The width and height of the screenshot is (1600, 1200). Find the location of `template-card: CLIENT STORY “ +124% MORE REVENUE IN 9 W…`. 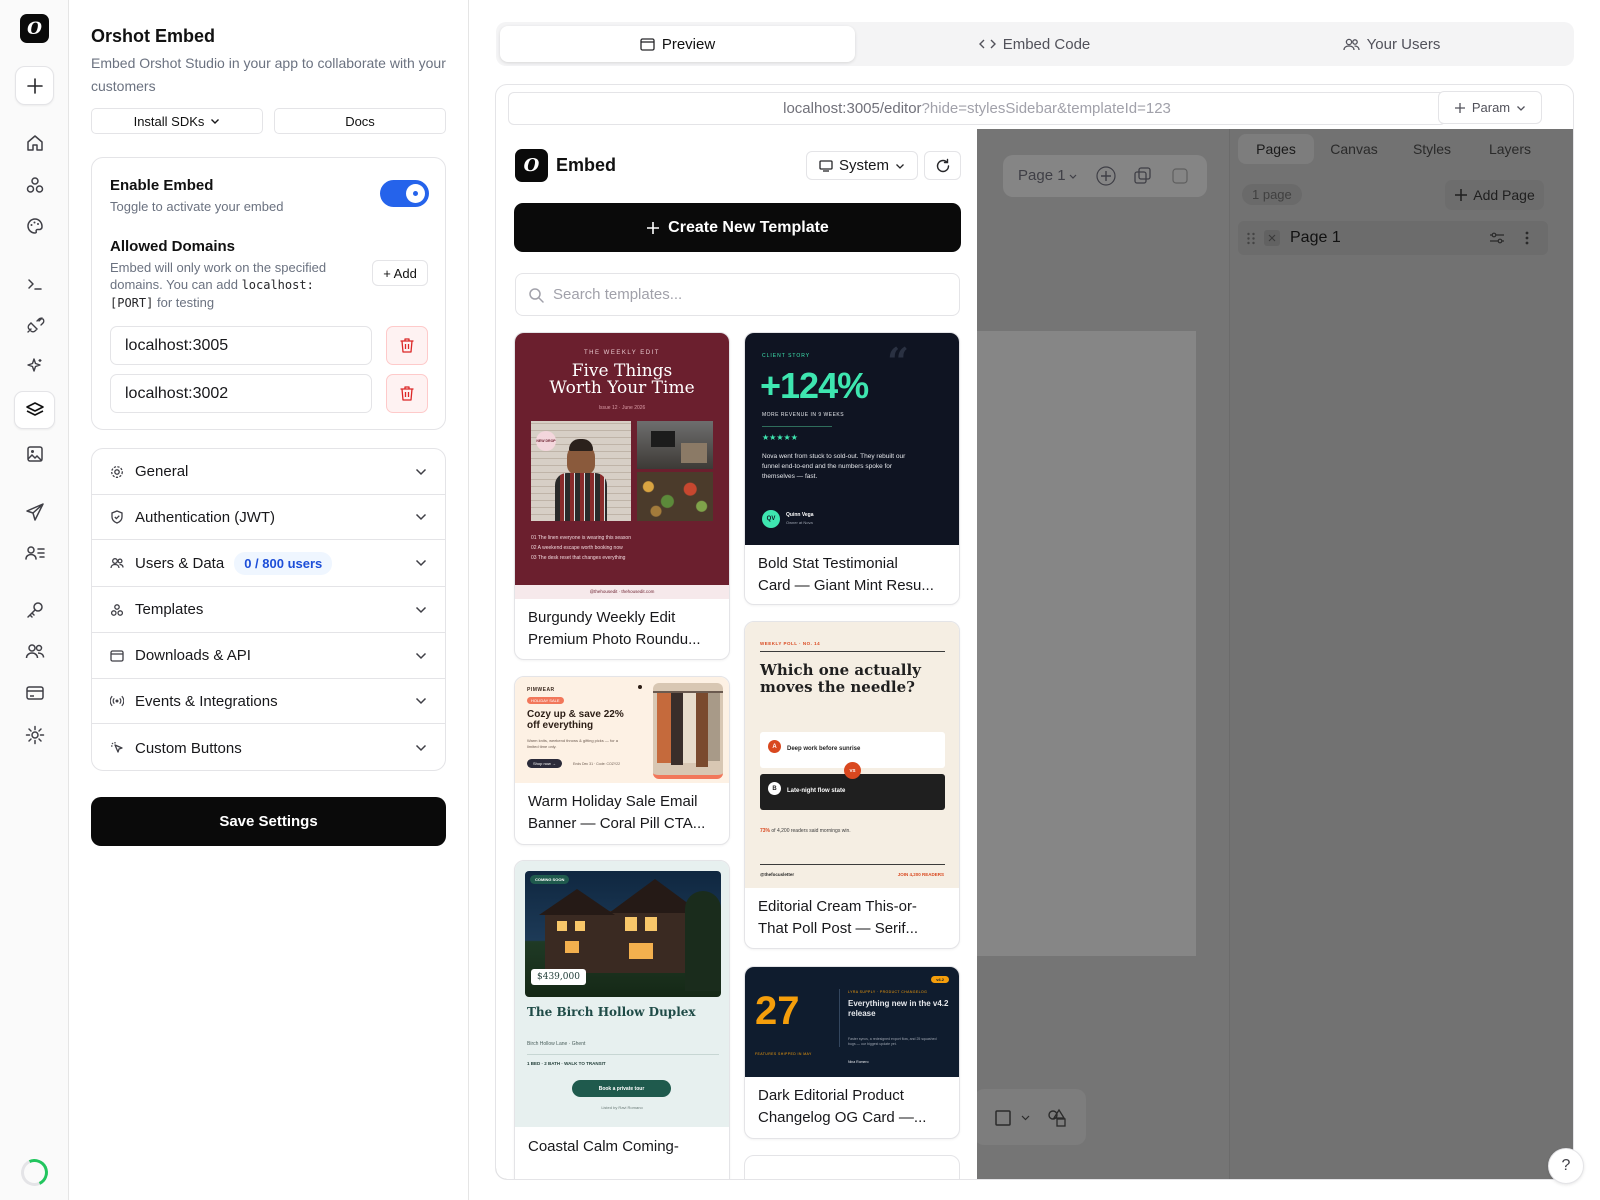

template-card: CLIENT STORY “ +124% MORE REVENUE IN 9 W… is located at coordinates (852, 468).